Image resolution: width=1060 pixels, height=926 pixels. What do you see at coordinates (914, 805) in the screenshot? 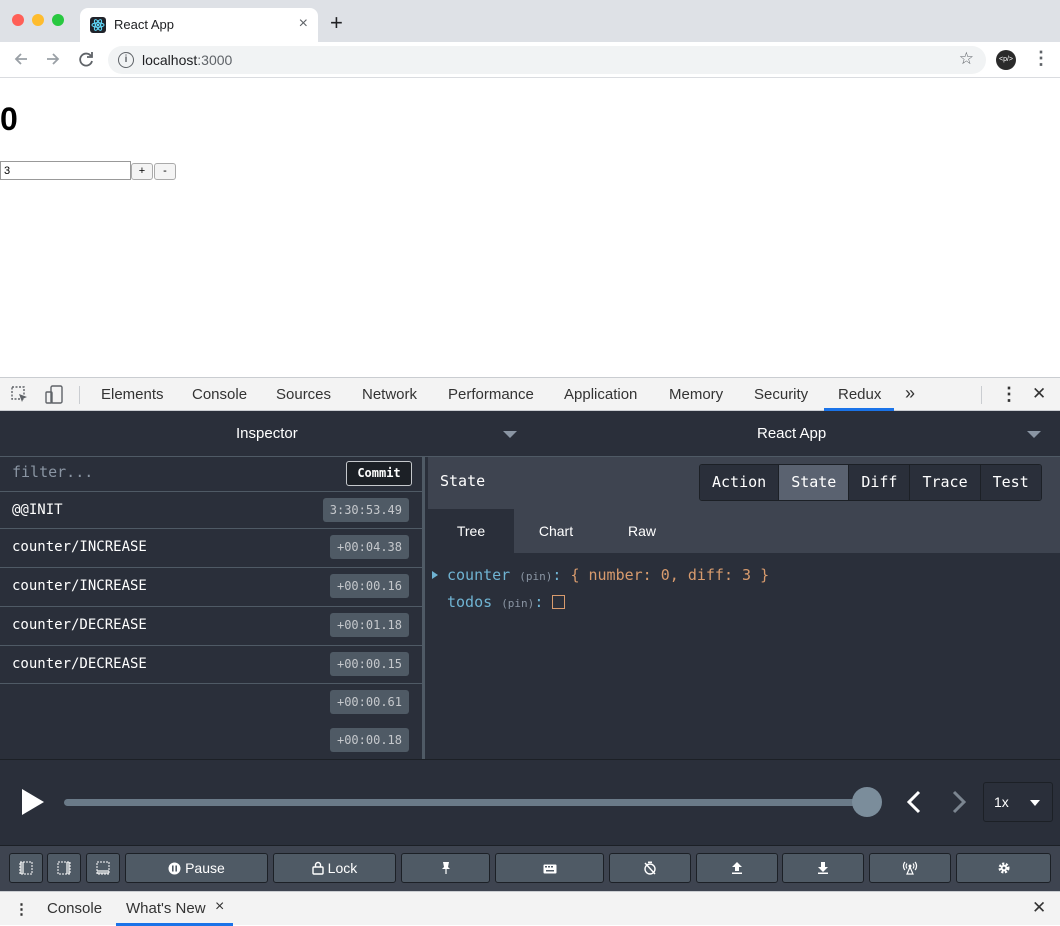
I see `previous-icon` at bounding box center [914, 805].